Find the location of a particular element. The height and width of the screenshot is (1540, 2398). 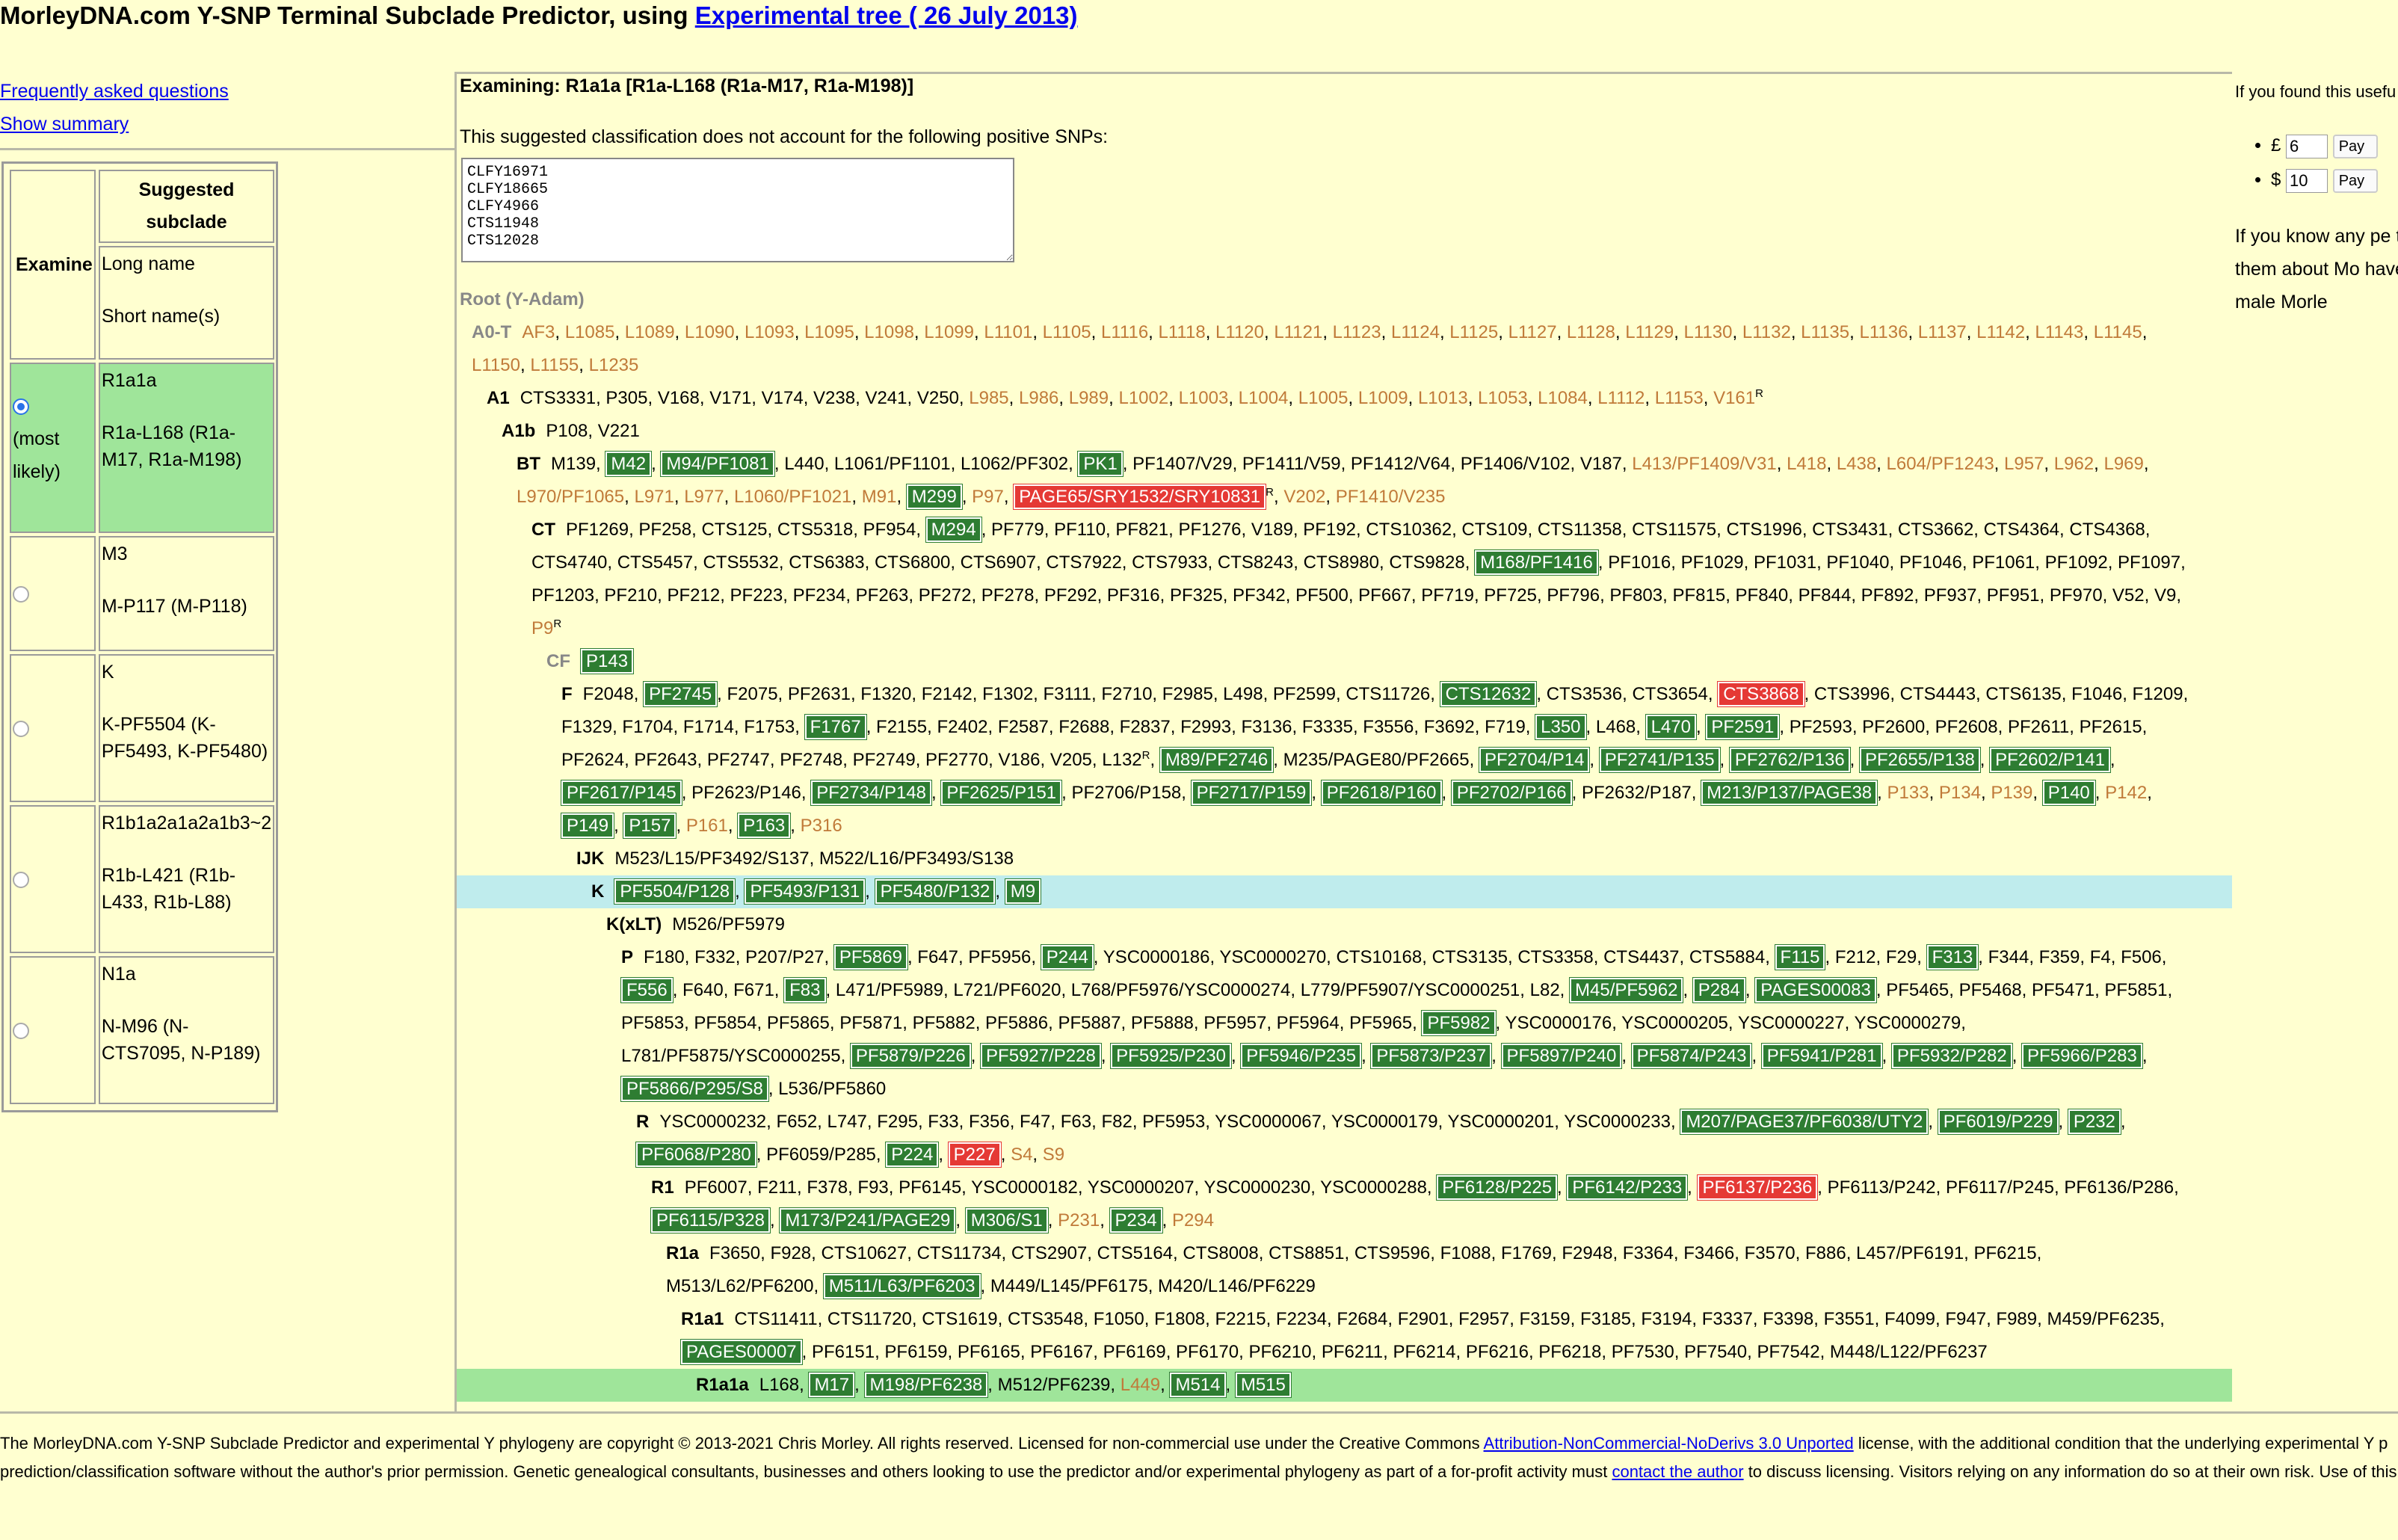

snp: F2985 is located at coordinates (1187, 694).